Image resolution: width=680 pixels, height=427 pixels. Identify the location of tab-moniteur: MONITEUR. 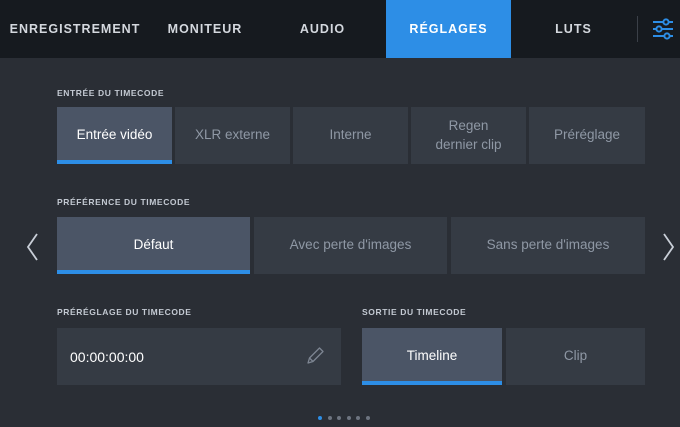
(205, 29).